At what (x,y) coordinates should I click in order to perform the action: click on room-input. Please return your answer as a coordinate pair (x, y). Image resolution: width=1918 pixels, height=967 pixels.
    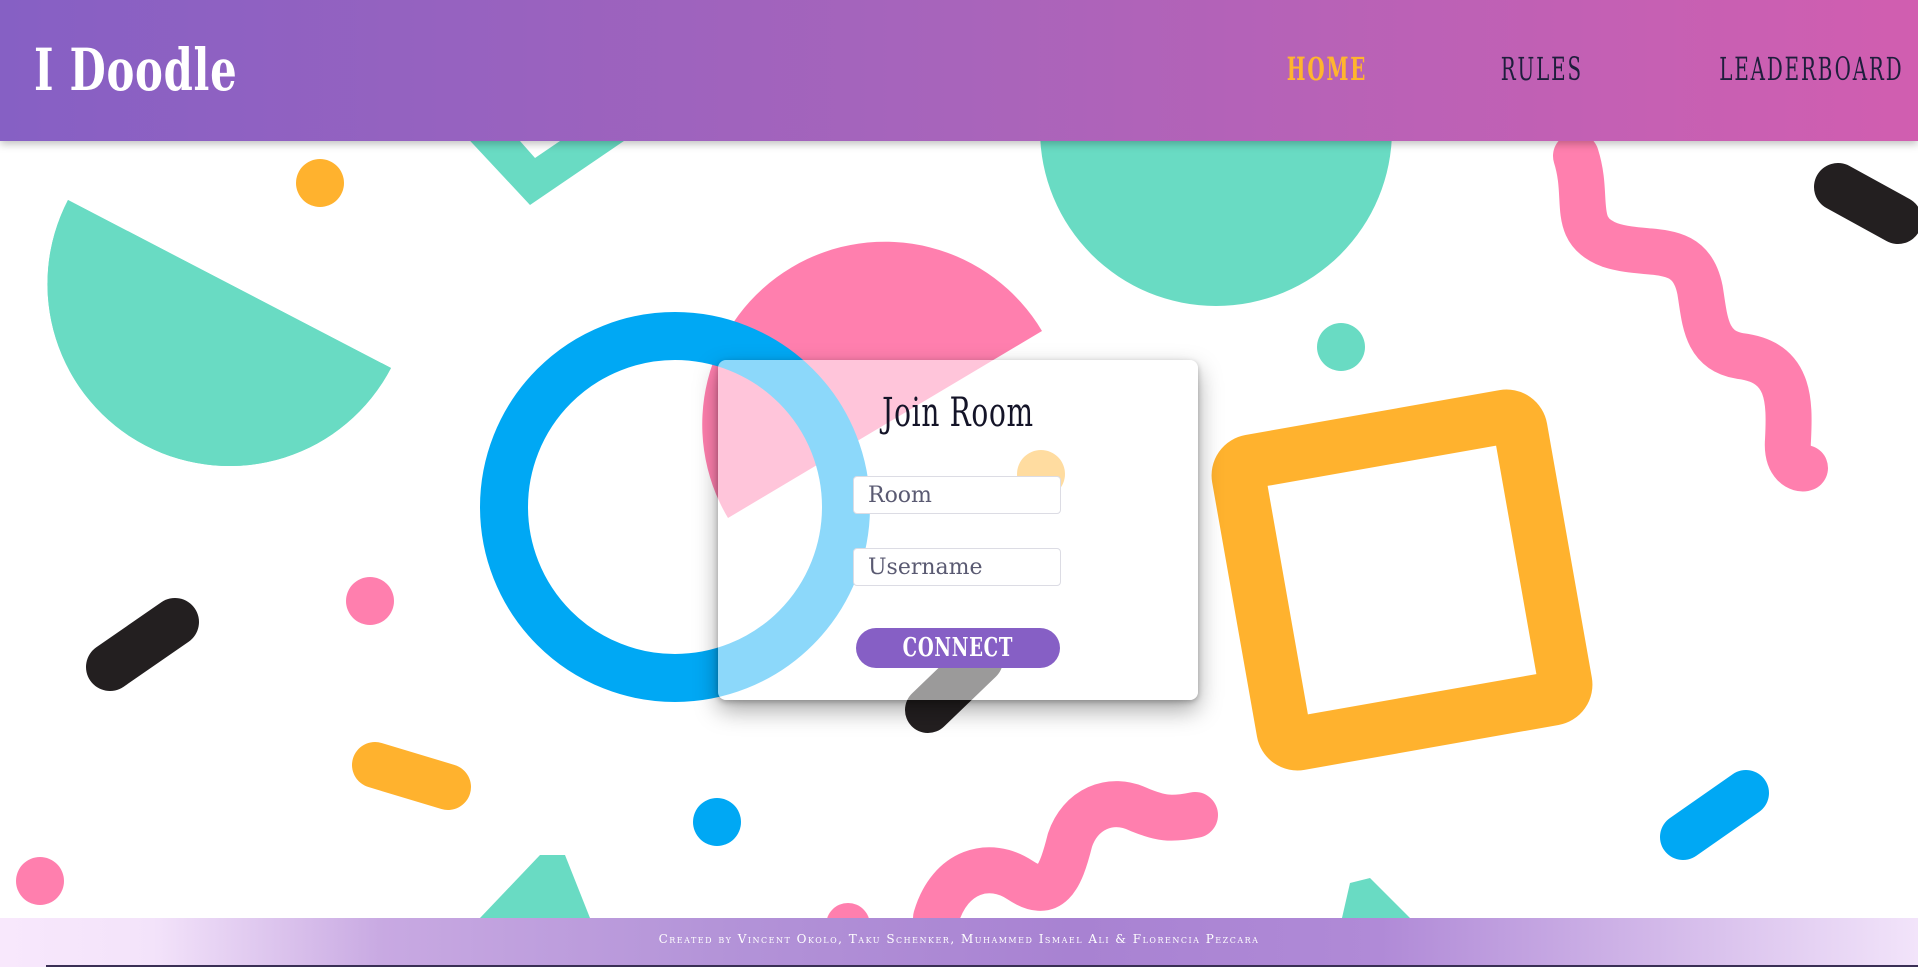
    Looking at the image, I should click on (957, 495).